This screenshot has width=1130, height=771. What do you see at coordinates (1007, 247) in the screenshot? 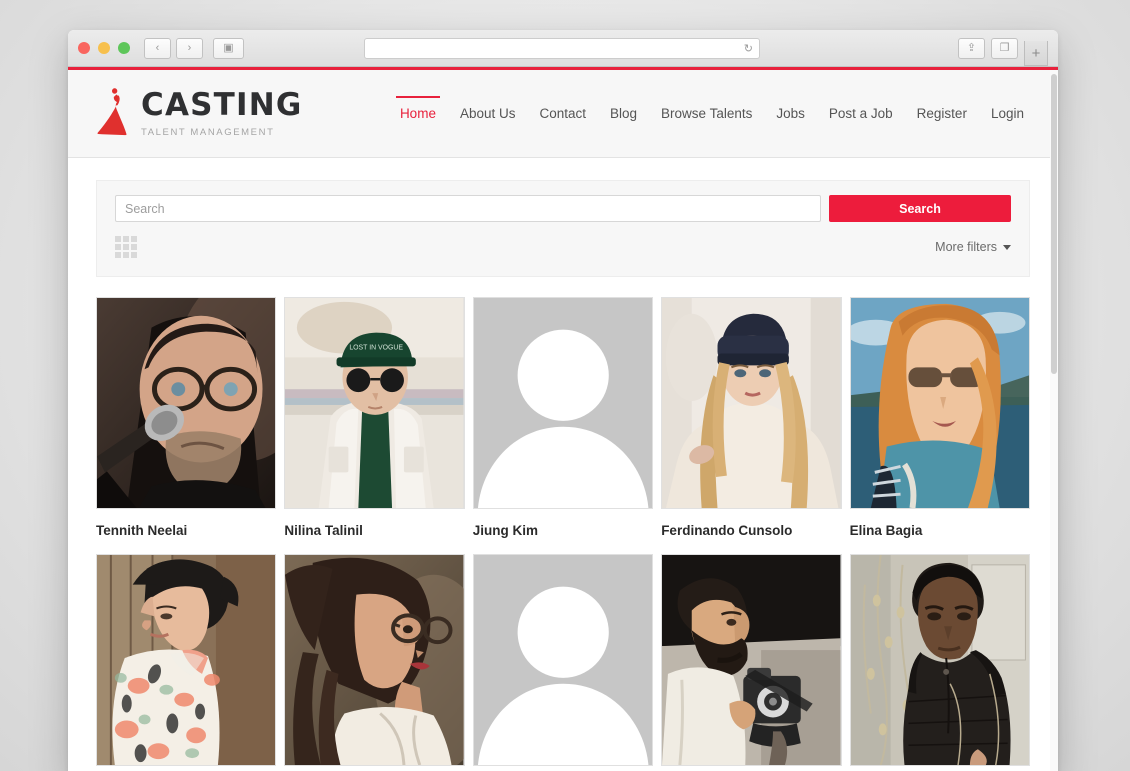
I see `chevron-down-icon` at bounding box center [1007, 247].